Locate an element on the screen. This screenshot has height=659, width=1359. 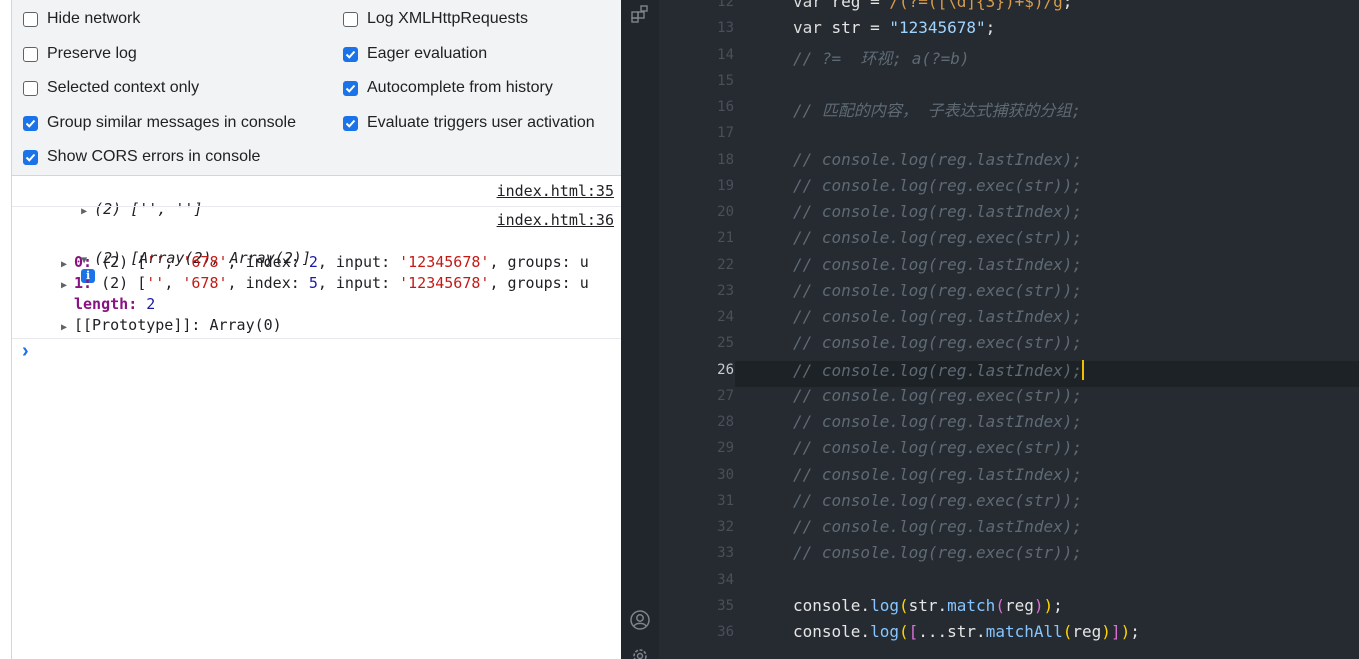
eager-evaluation-label: Eager evaluation is located at coordinates (427, 53).